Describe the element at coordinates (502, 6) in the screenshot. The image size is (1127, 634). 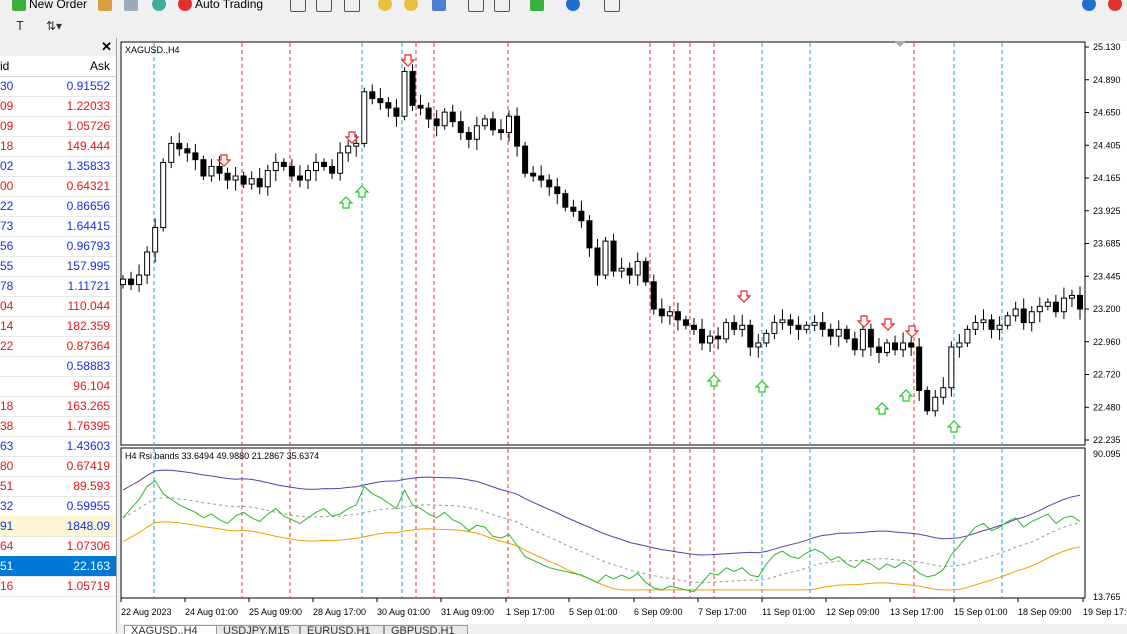
I see `chart-shift-button` at that location.